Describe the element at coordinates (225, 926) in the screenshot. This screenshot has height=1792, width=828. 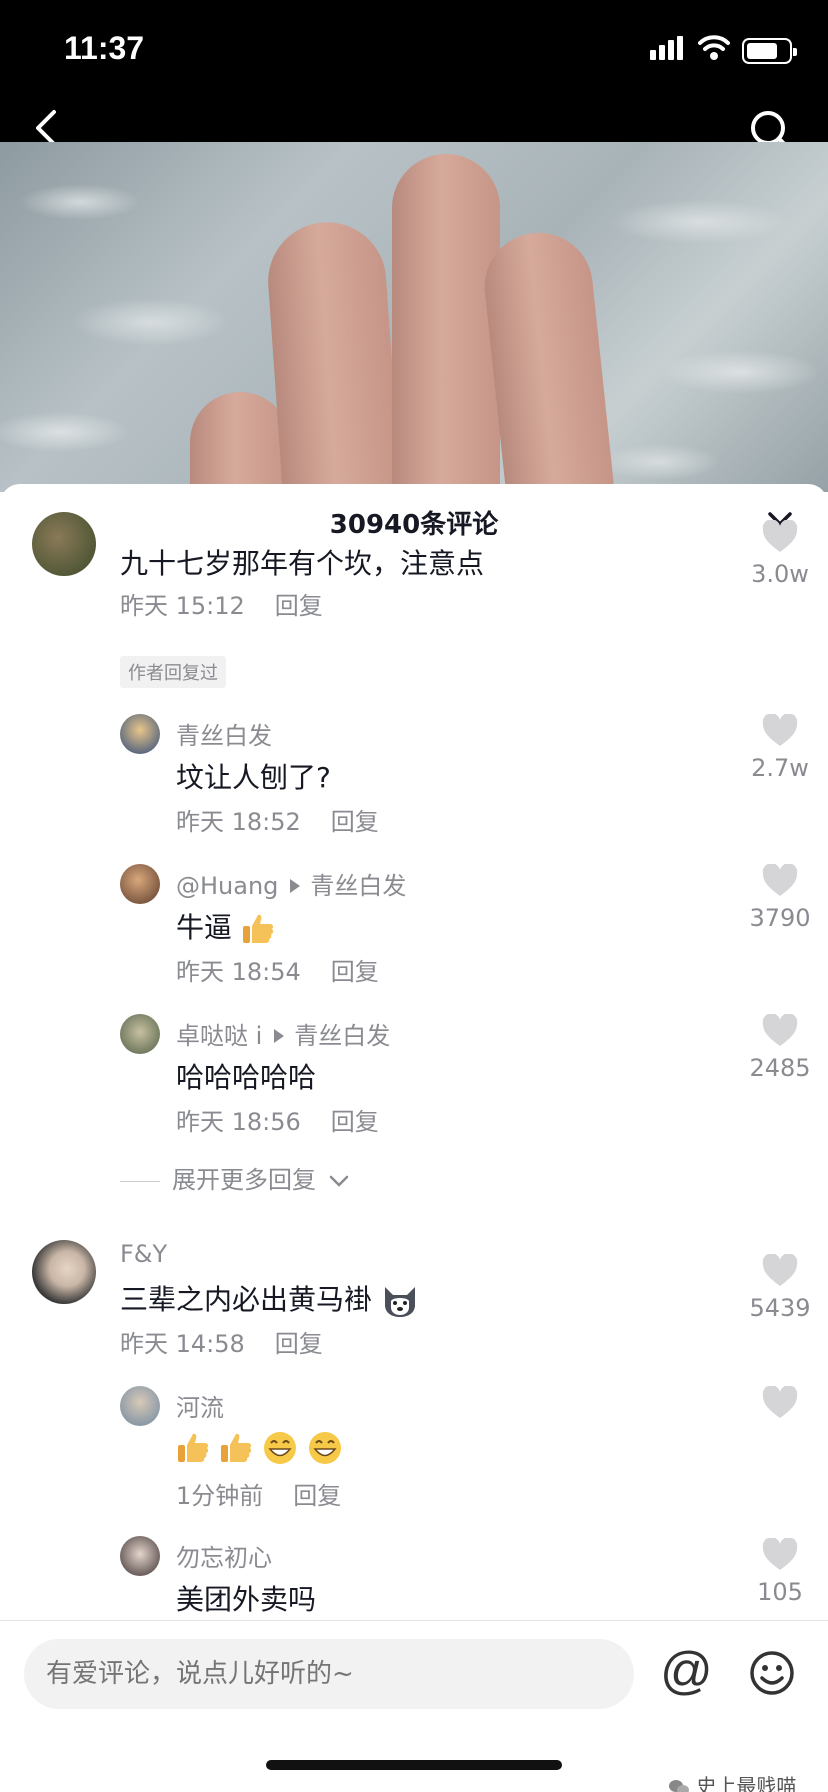
I see `reply-text: 牛逼` at that location.